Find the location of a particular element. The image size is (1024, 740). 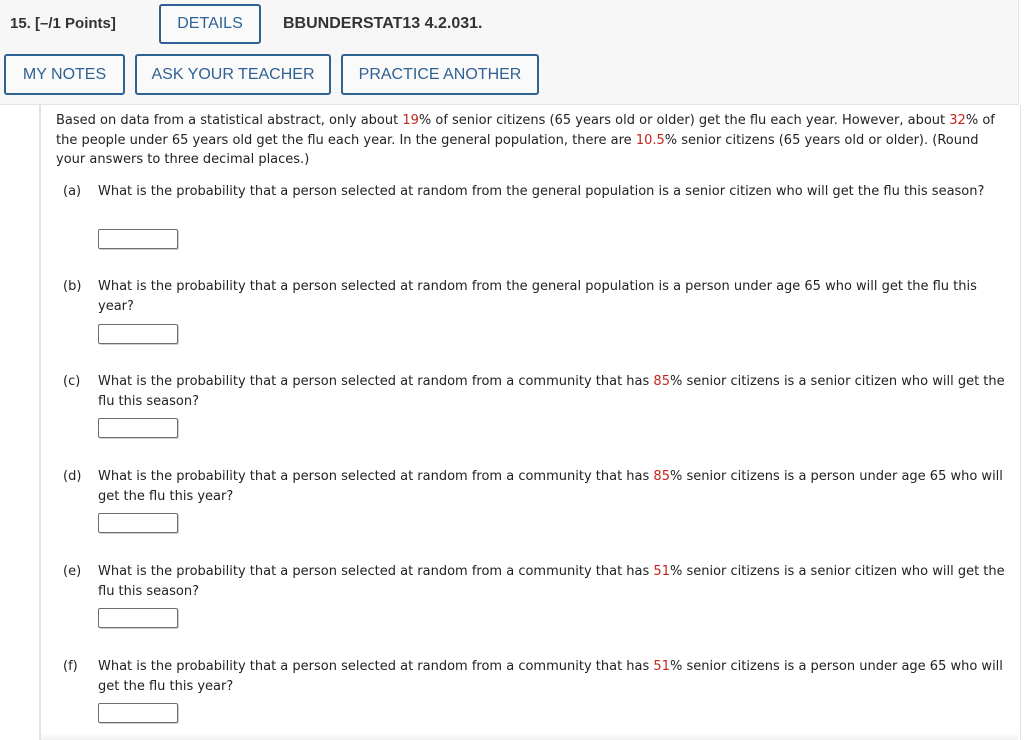

ask-your-teacher-button: ASK YOUR TEACHER is located at coordinates (233, 74).